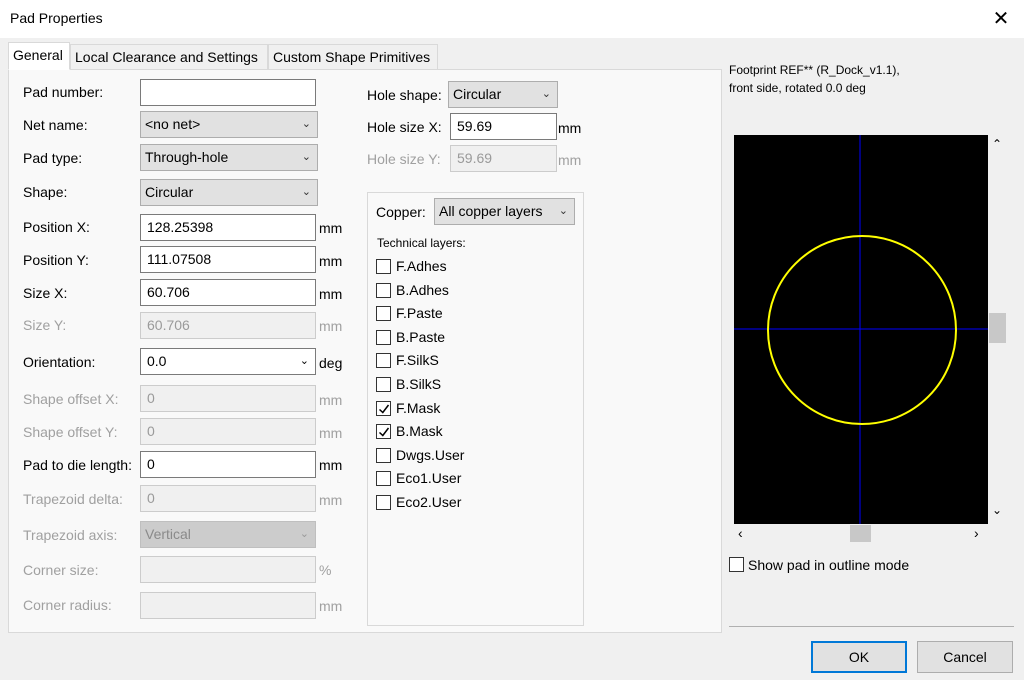 The height and width of the screenshot is (680, 1024). Describe the element at coordinates (383, 384) in the screenshot. I see `layer-checkbox-b-silks` at that location.